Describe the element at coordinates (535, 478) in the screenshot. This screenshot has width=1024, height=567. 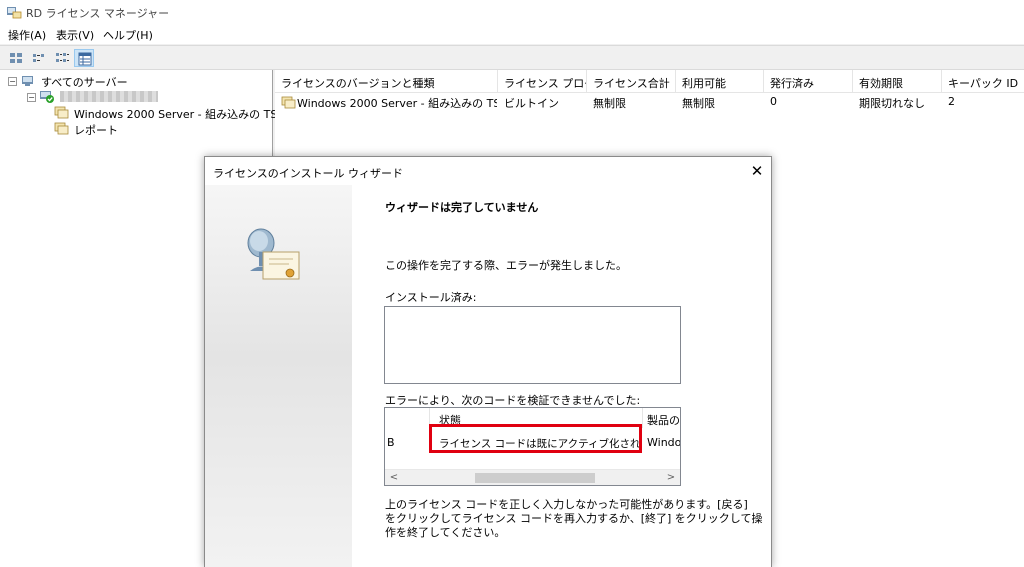
I see `scroll-thumb` at that location.